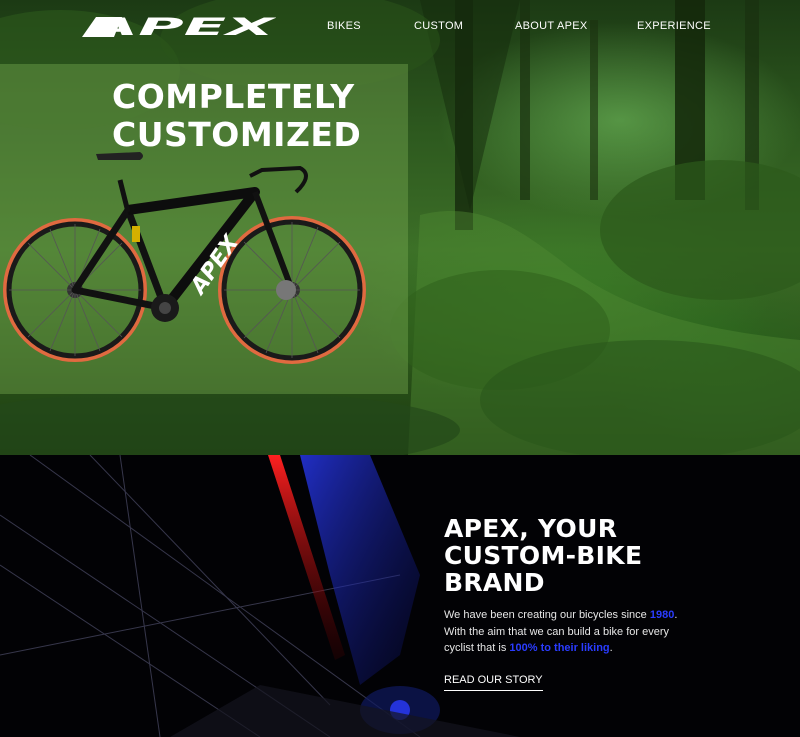  What do you see at coordinates (438, 26) in the screenshot?
I see `nav-custom: CUSTOM` at bounding box center [438, 26].